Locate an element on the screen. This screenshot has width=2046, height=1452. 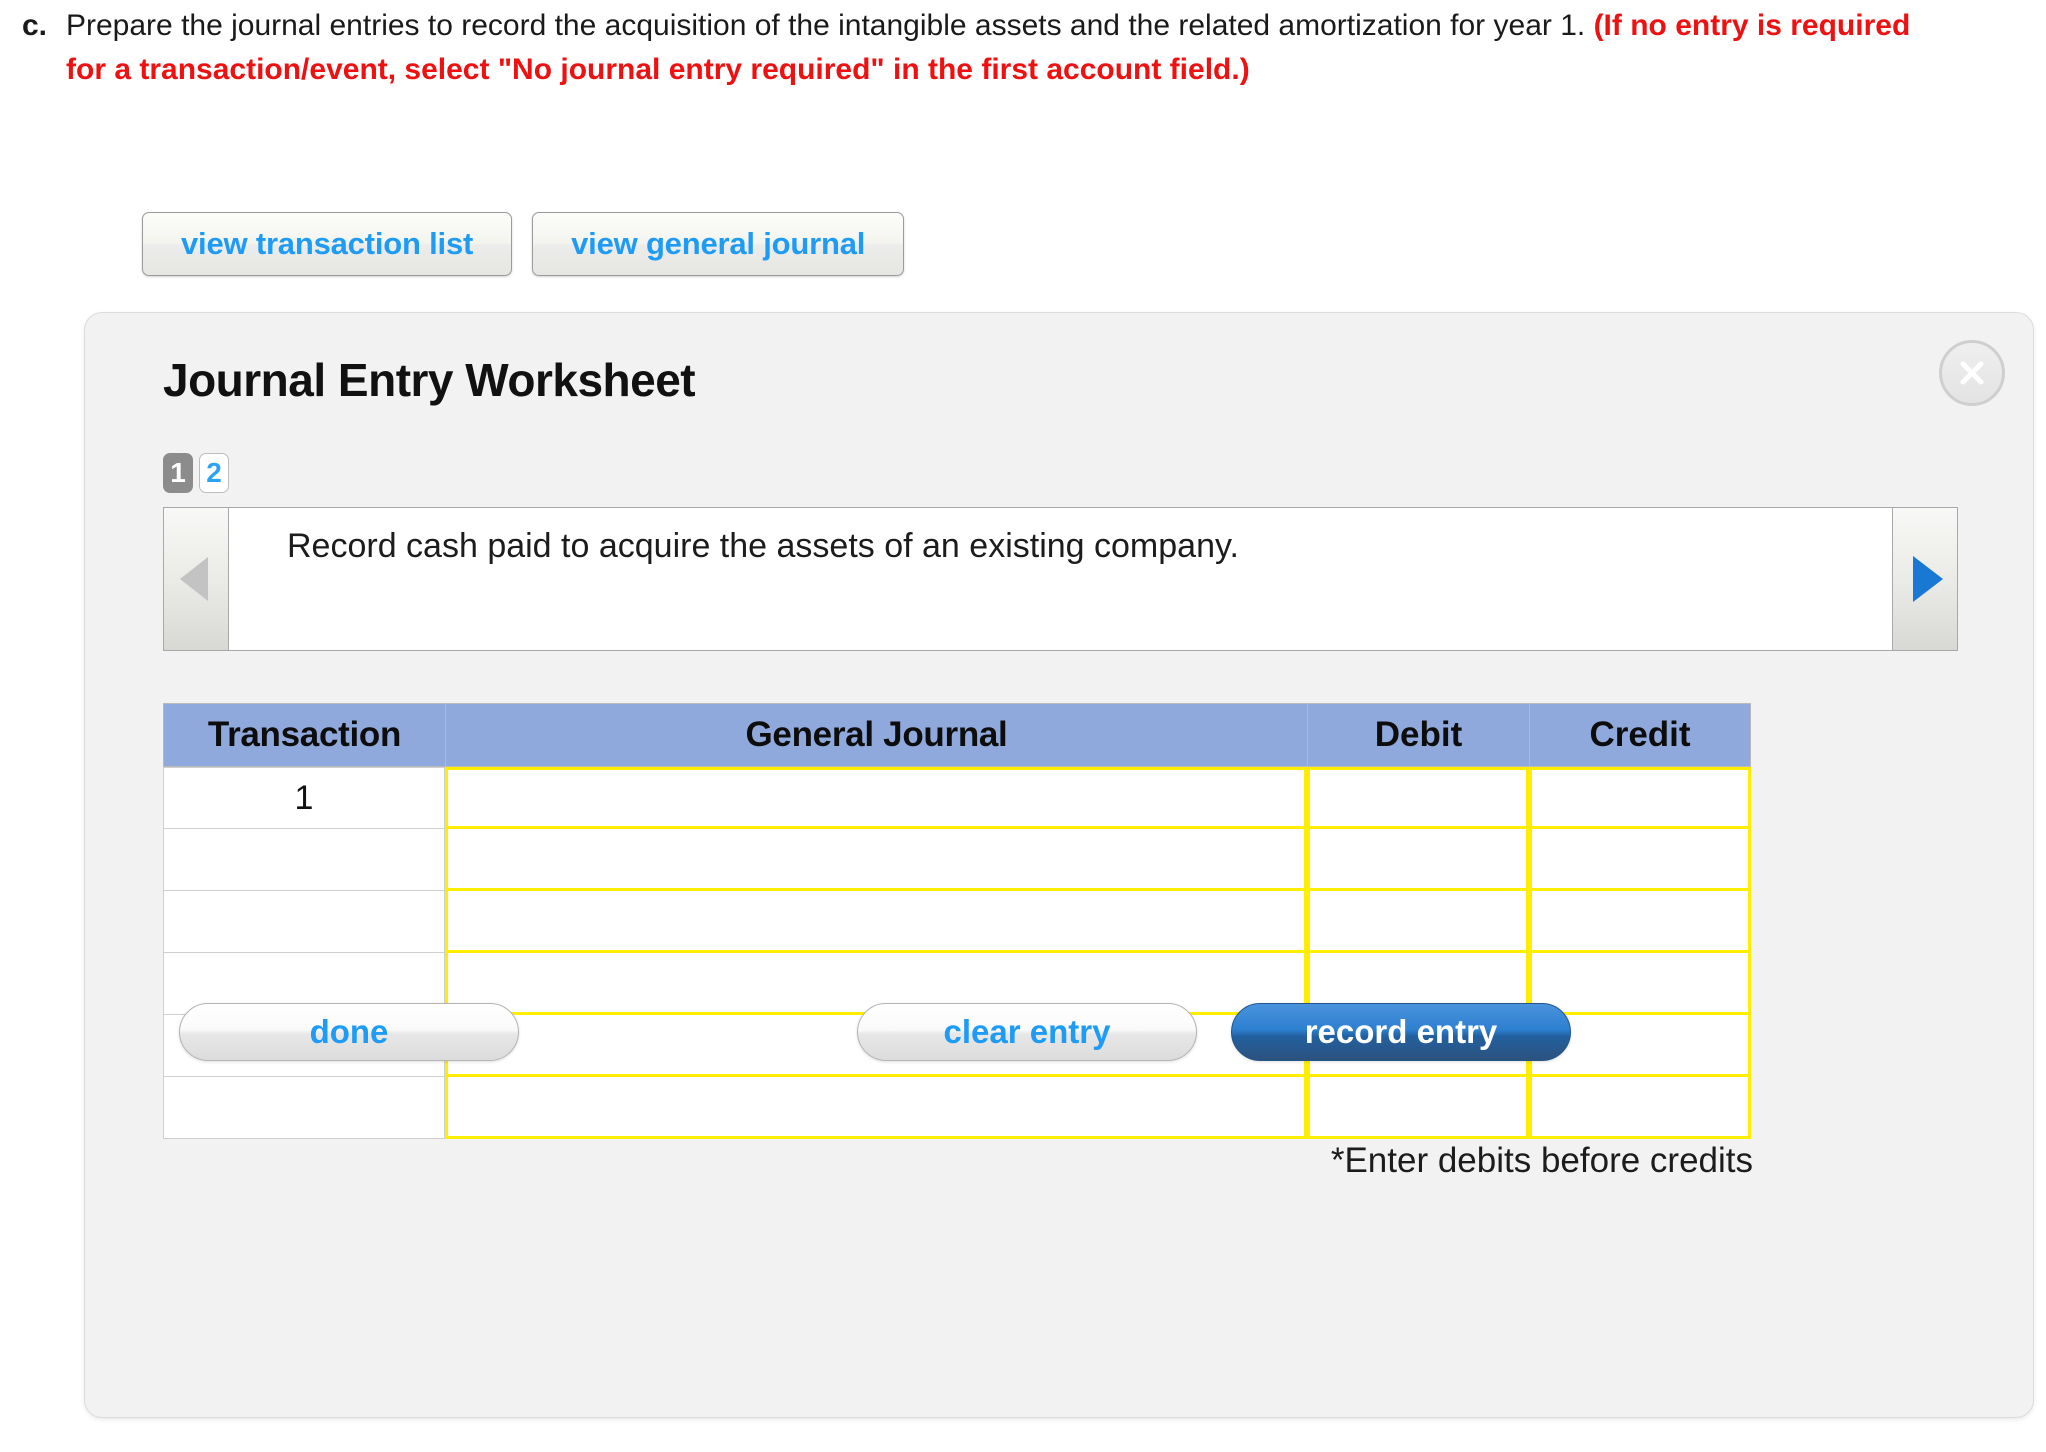
column-header-credit: Credit is located at coordinates (1640, 735).